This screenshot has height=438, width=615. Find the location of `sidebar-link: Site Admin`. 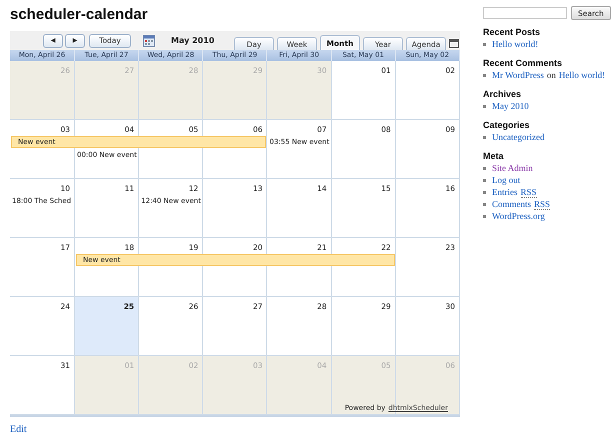

sidebar-link: Site Admin is located at coordinates (512, 168).